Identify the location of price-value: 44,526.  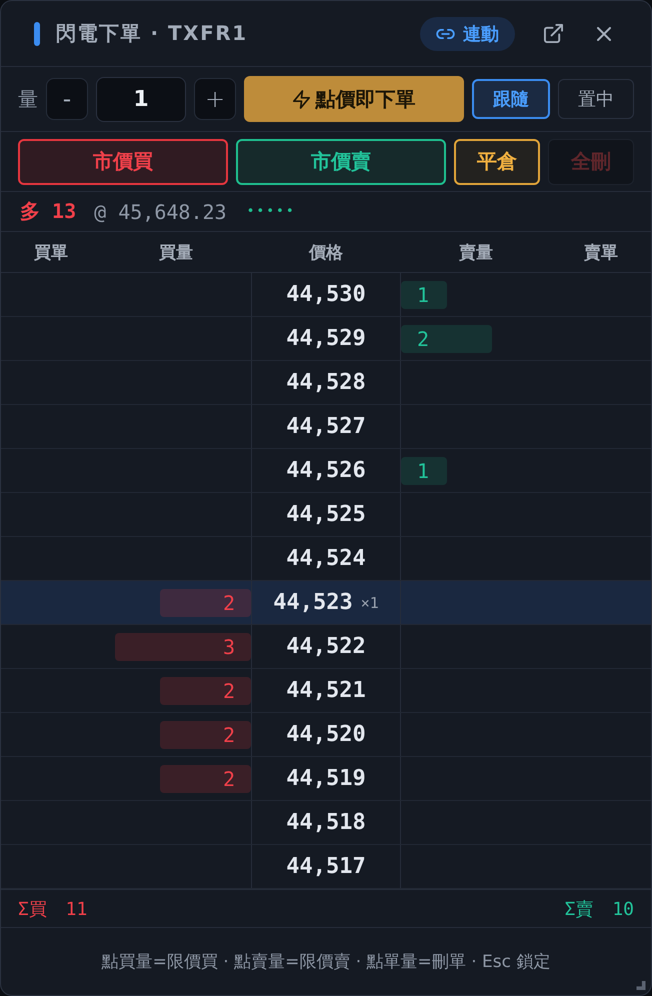
(326, 470).